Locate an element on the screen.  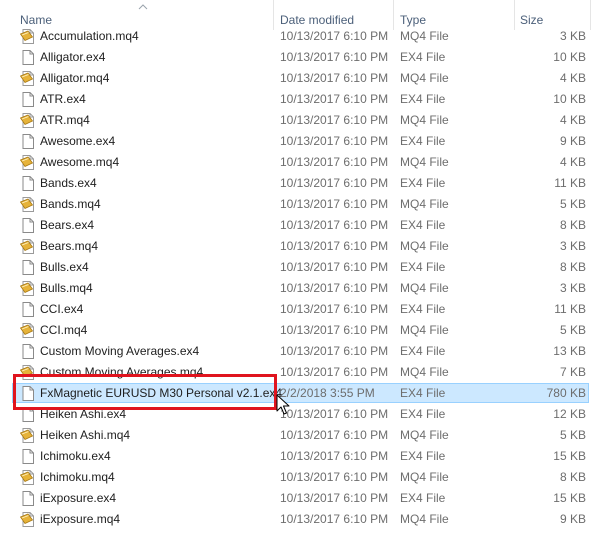
column-header-date-modified: Date modified is located at coordinates (335, 15).